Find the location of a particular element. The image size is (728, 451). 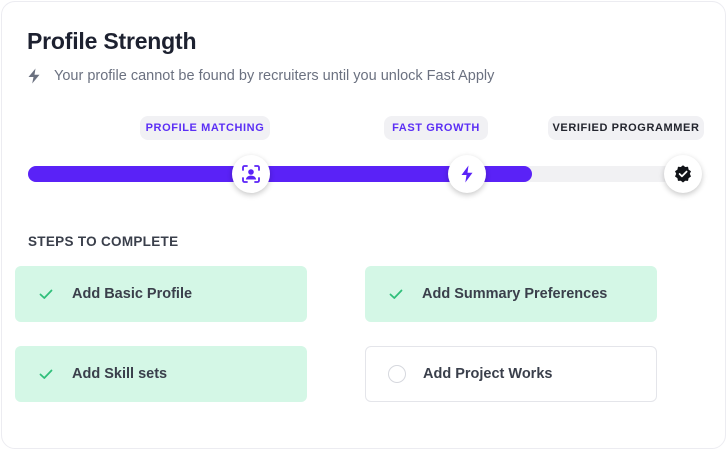

milestone-profile-matching-label: PROFILE MATCHING is located at coordinates (205, 128).